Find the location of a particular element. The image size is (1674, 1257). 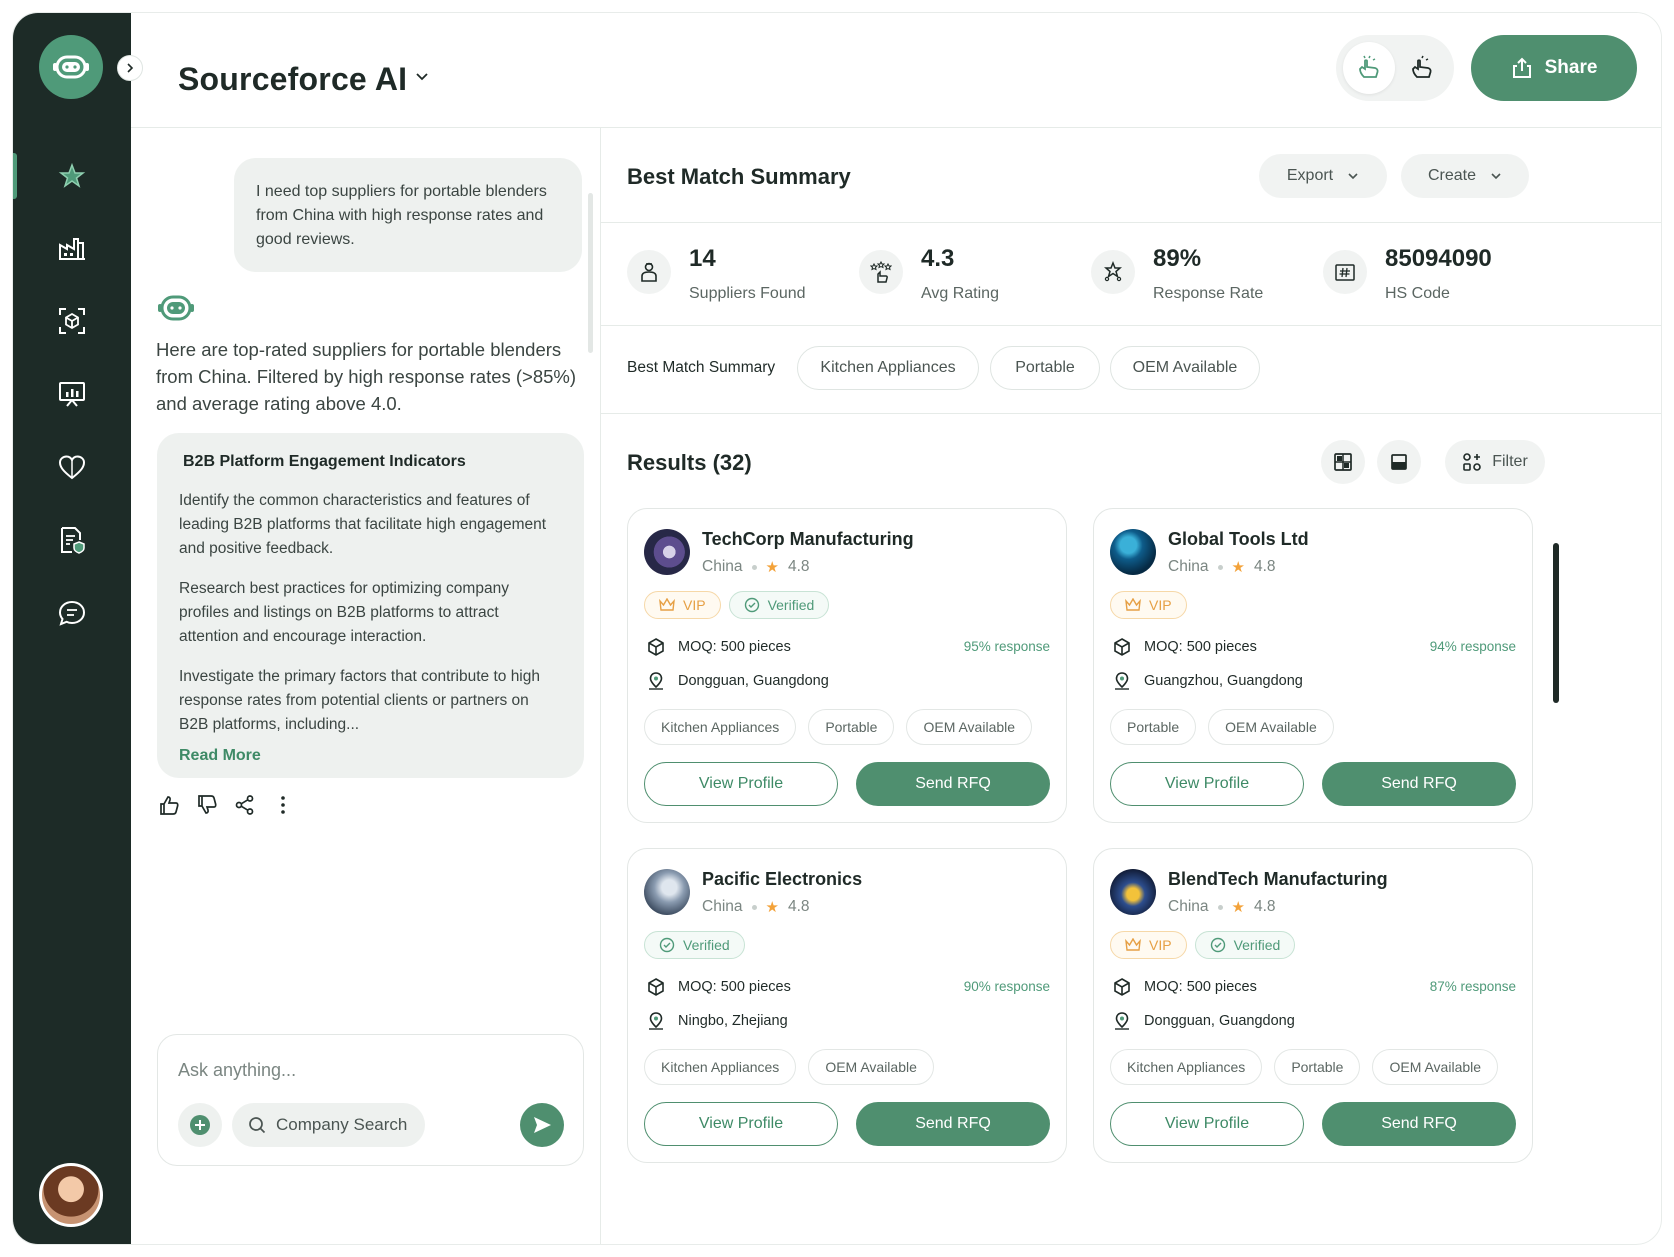

grid-view-button is located at coordinates (1343, 462).